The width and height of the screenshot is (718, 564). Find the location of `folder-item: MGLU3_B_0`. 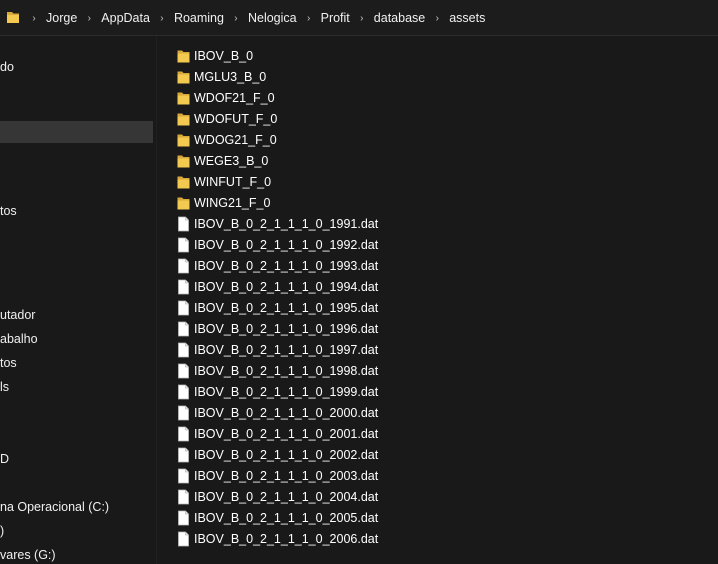

folder-item: MGLU3_B_0 is located at coordinates (221, 76).